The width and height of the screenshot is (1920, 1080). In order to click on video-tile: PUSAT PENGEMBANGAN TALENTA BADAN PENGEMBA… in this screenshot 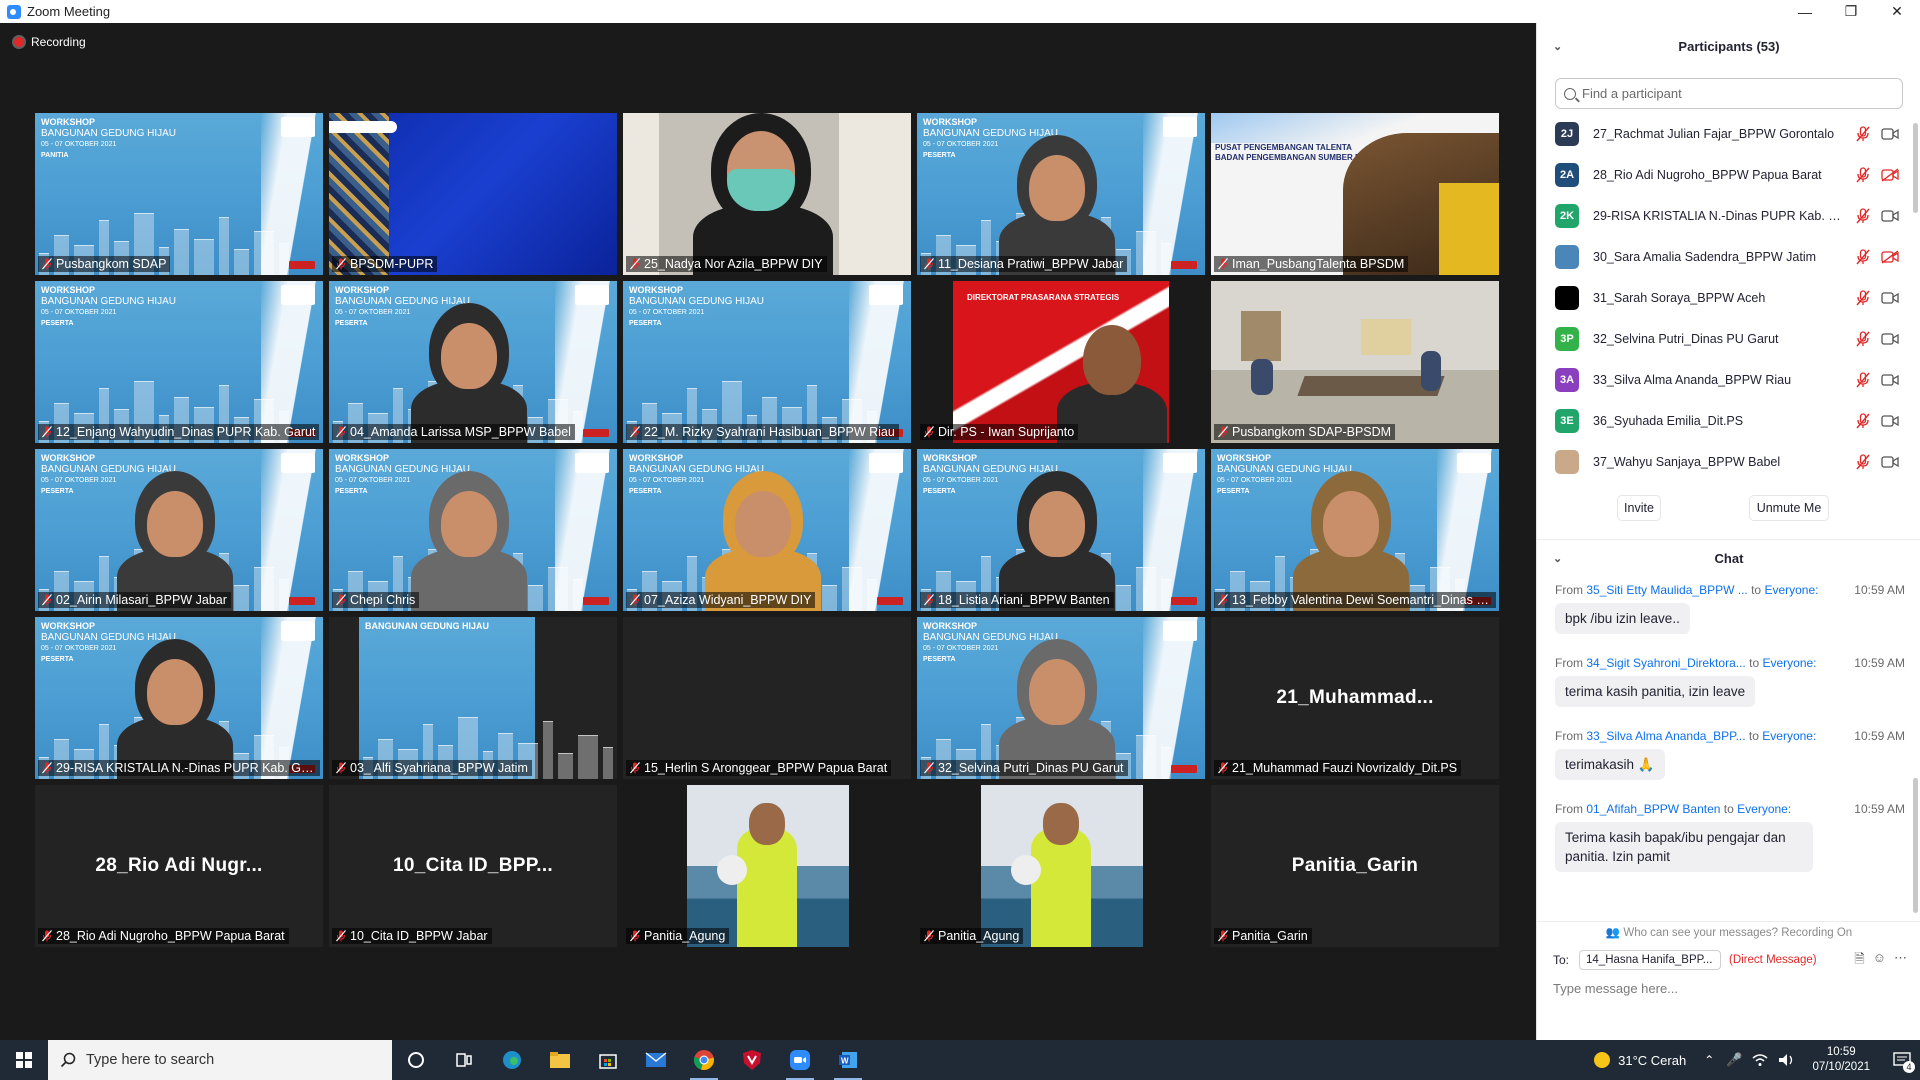, I will do `click(1355, 194)`.